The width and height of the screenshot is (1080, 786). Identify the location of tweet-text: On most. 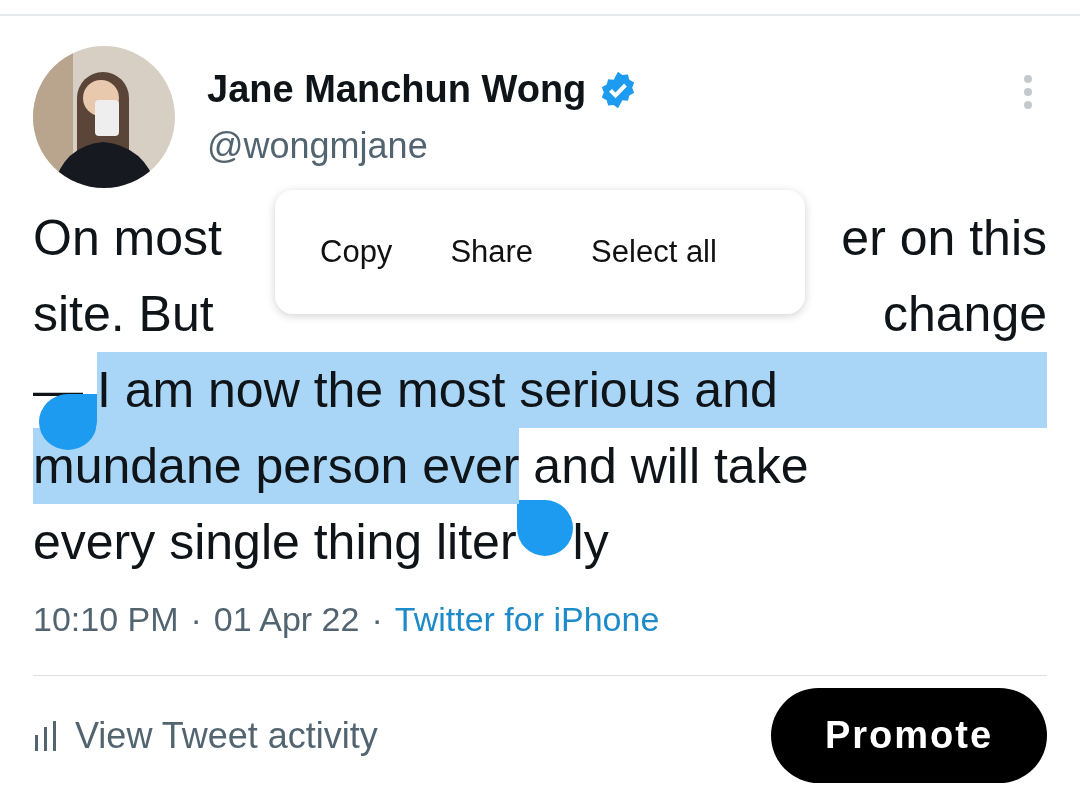
(127, 238).